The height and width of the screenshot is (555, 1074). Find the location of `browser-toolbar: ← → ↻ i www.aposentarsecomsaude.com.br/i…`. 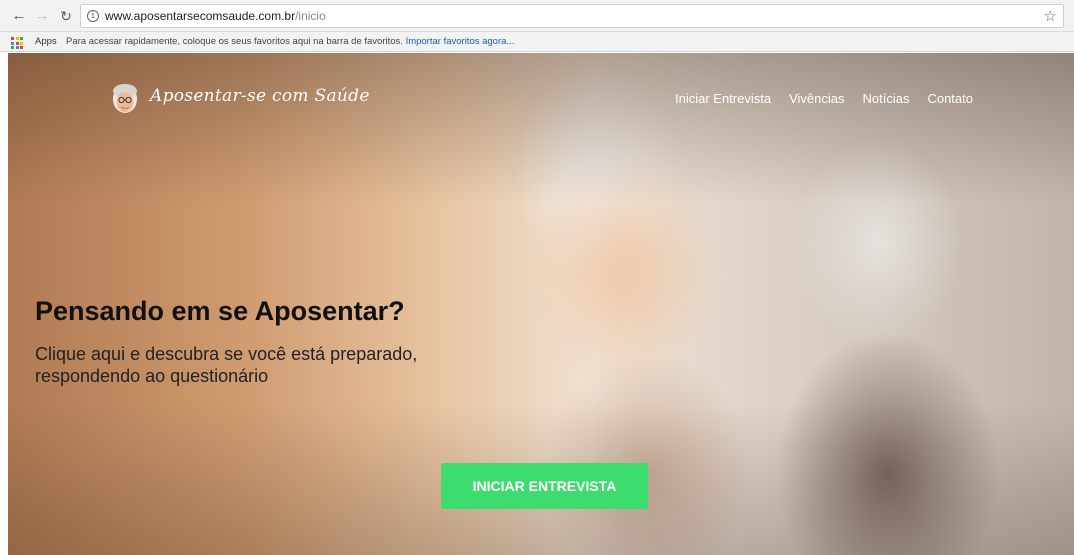

browser-toolbar: ← → ↻ i www.aposentarsecomsaude.com.br/i… is located at coordinates (537, 16).